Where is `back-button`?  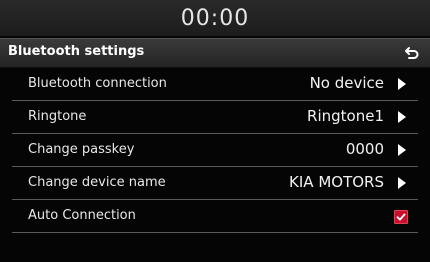
back-button is located at coordinates (412, 53).